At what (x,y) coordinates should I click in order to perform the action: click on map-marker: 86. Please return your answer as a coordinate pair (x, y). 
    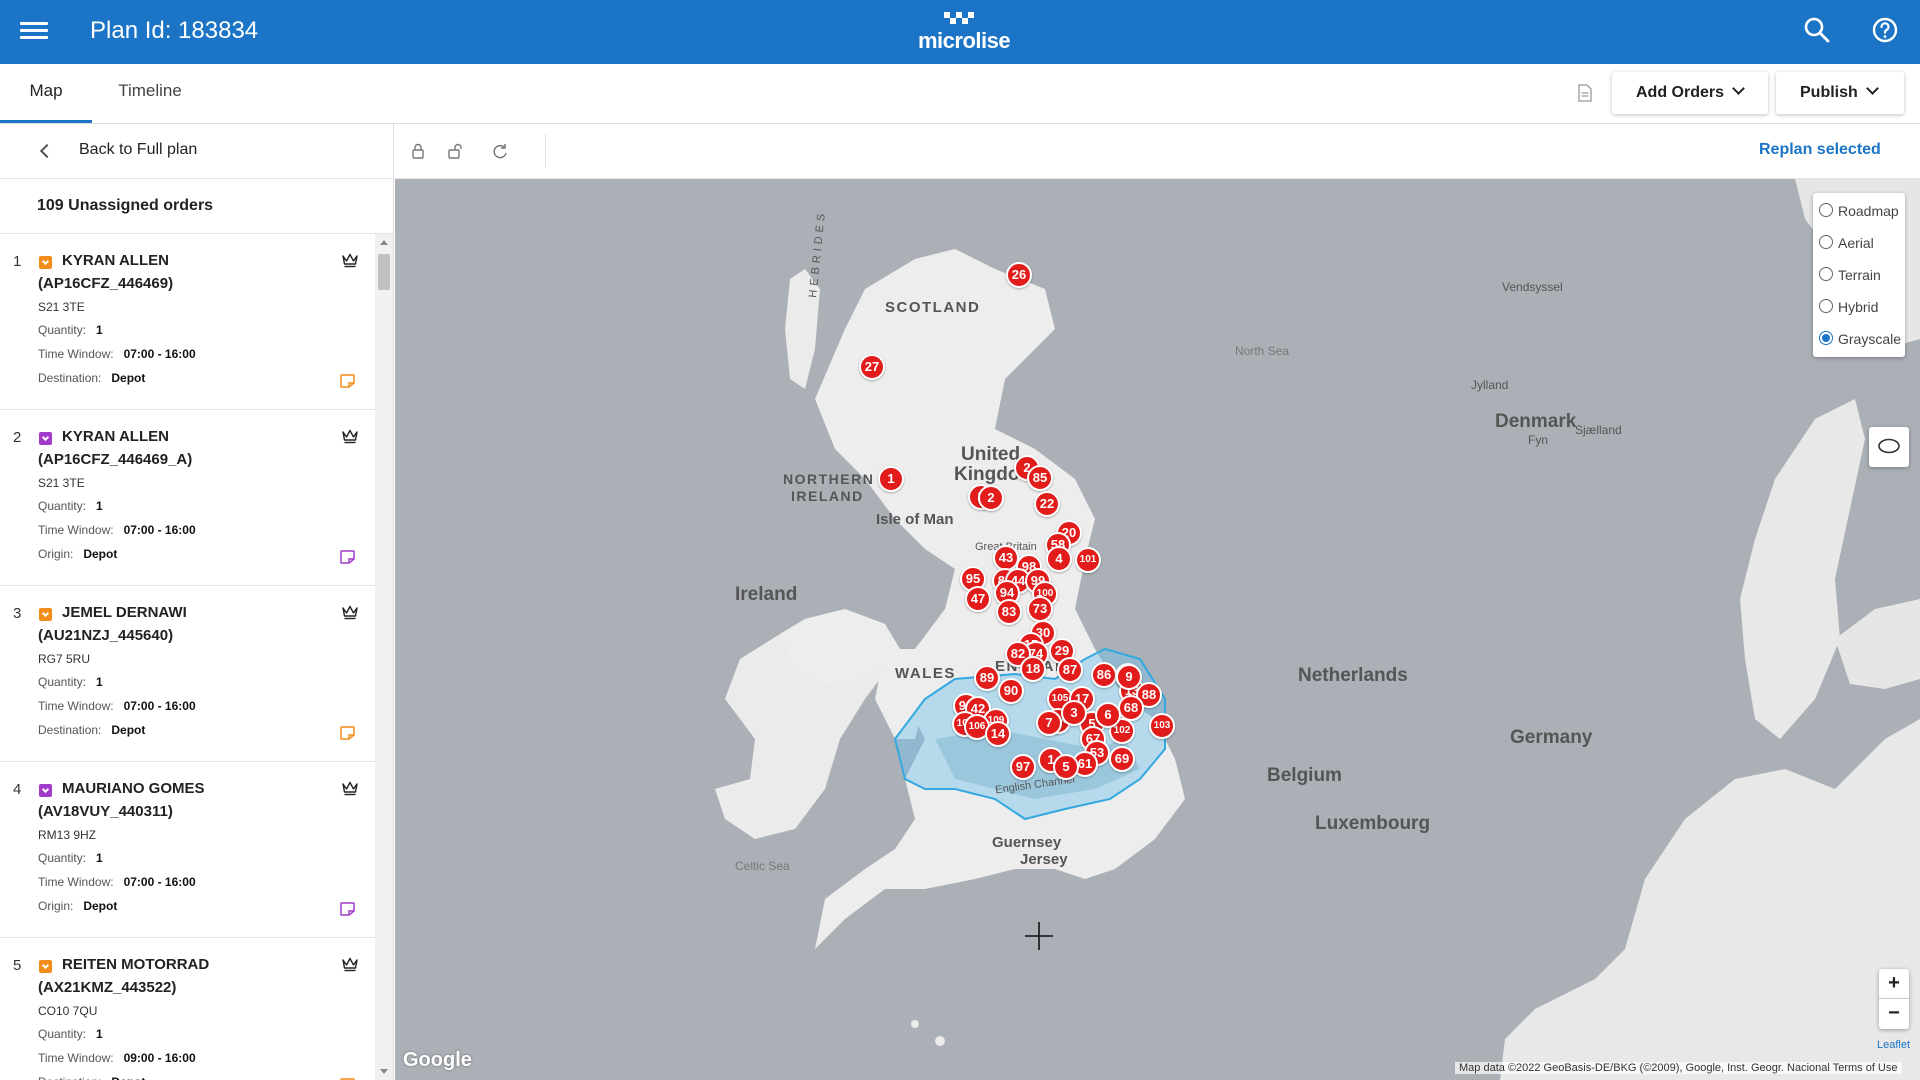
    Looking at the image, I should click on (1104, 675).